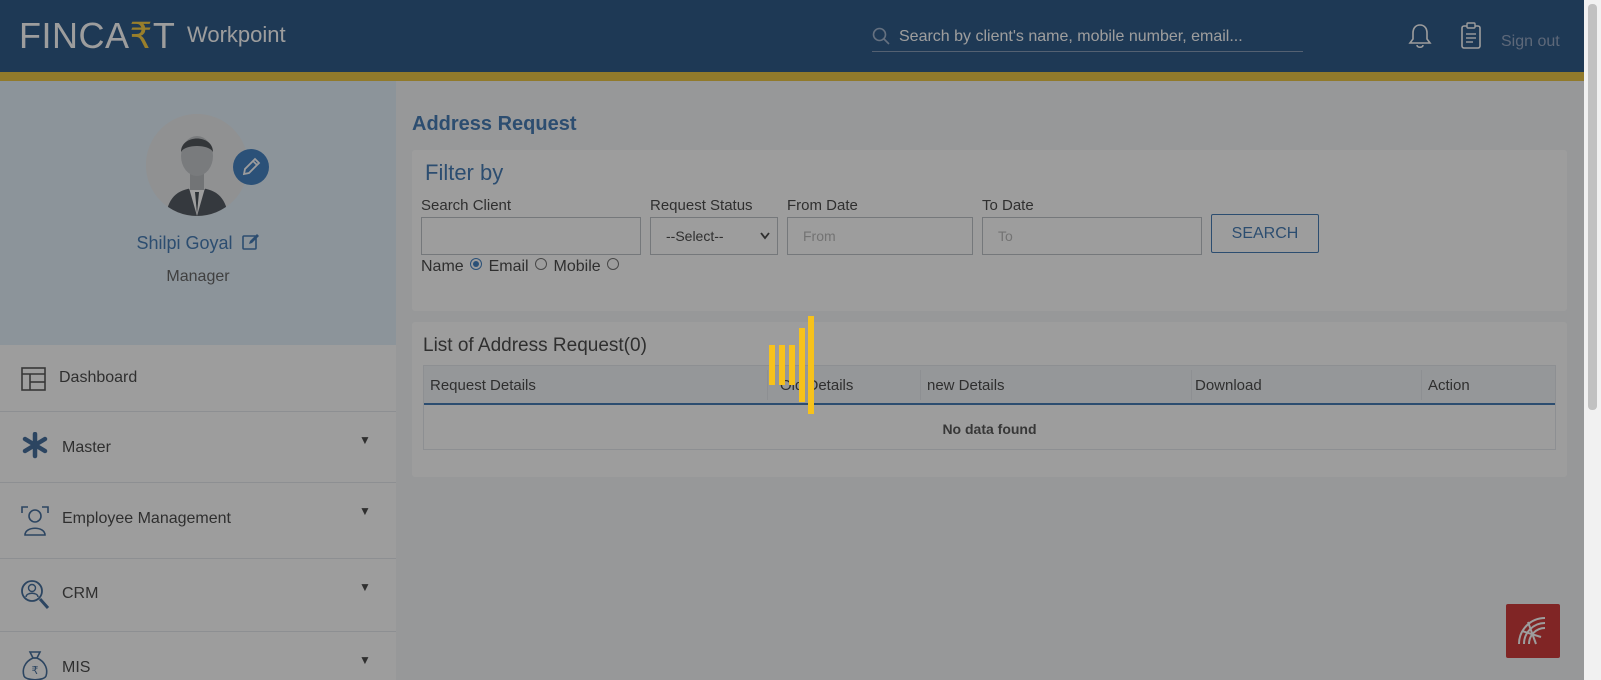 The width and height of the screenshot is (1601, 680). I want to click on page-scrollbar, so click(1592, 340).